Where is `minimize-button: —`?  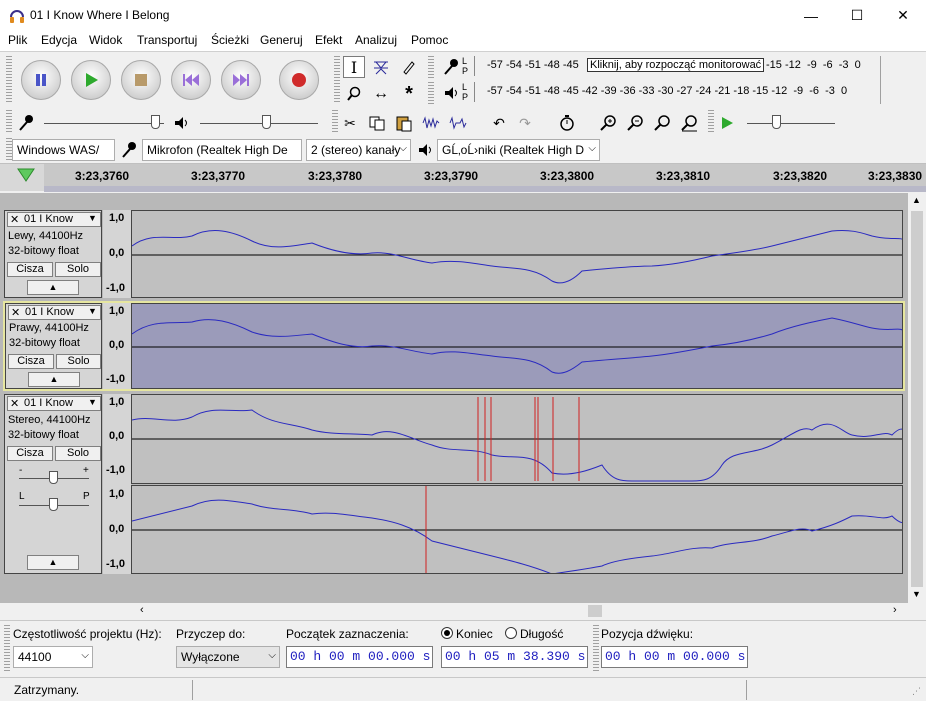 minimize-button: — is located at coordinates (811, 15).